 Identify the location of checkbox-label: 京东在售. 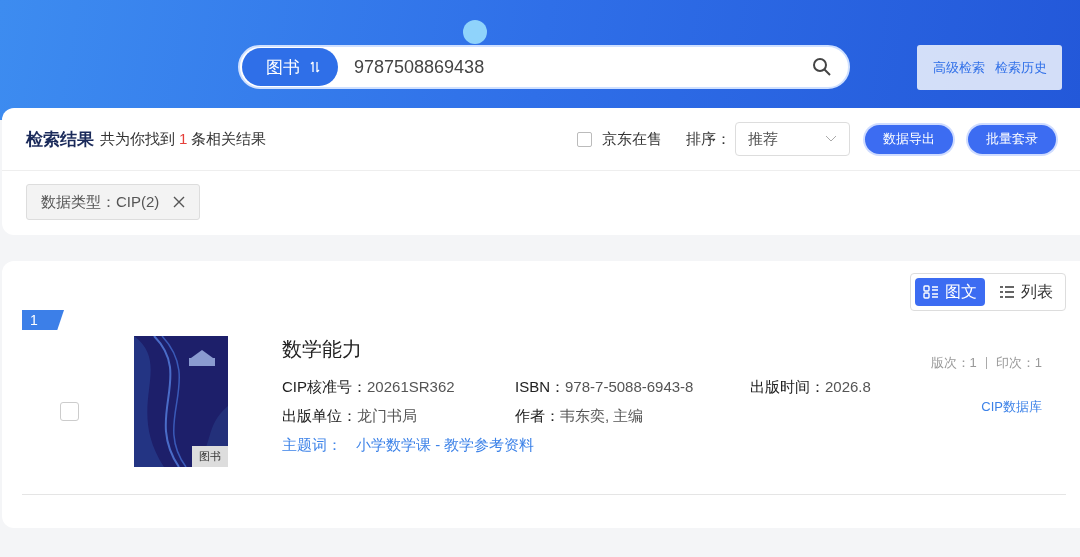
(632, 139).